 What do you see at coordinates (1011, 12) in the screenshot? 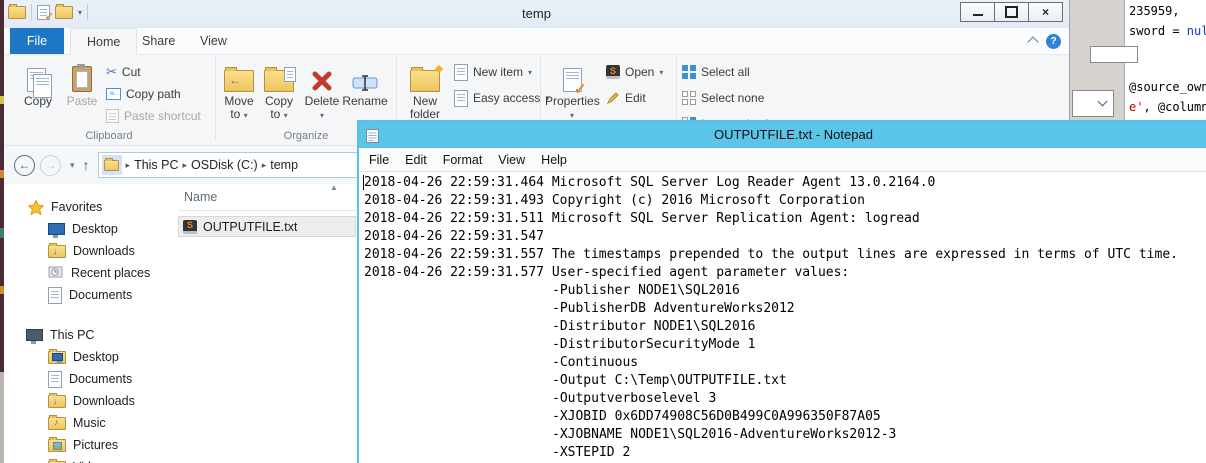
I see `maximize-button` at bounding box center [1011, 12].